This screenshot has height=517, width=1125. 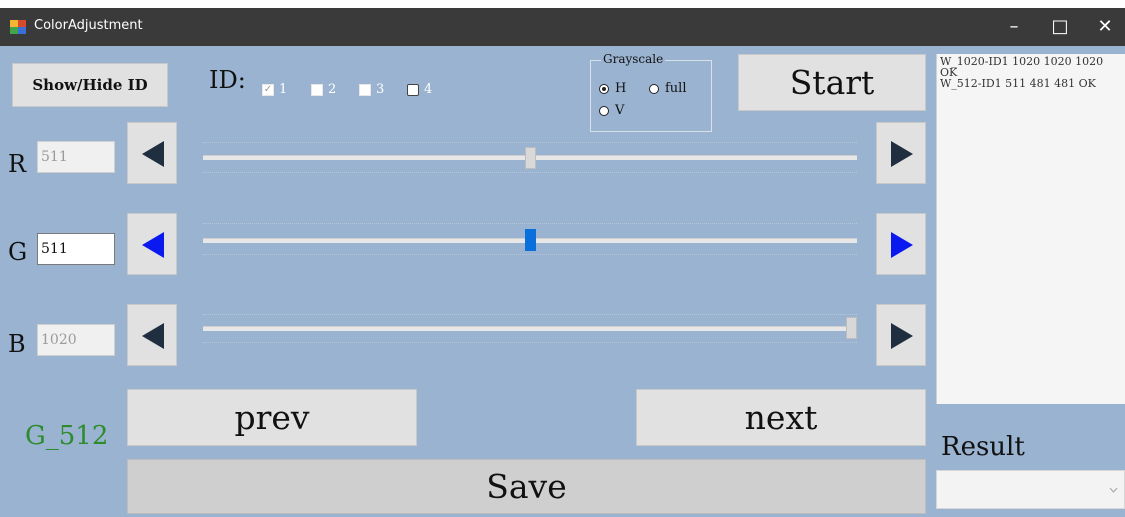 I want to click on next-button: next, so click(x=781, y=417).